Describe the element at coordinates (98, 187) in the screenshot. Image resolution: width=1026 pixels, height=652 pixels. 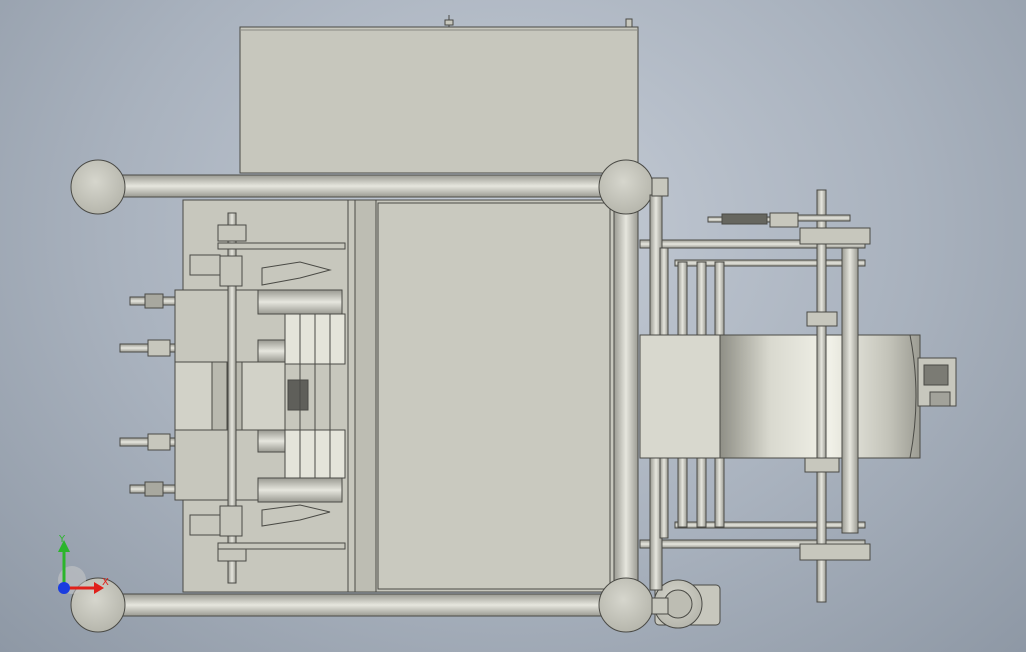
I see `caster-wheel-top-left` at that location.